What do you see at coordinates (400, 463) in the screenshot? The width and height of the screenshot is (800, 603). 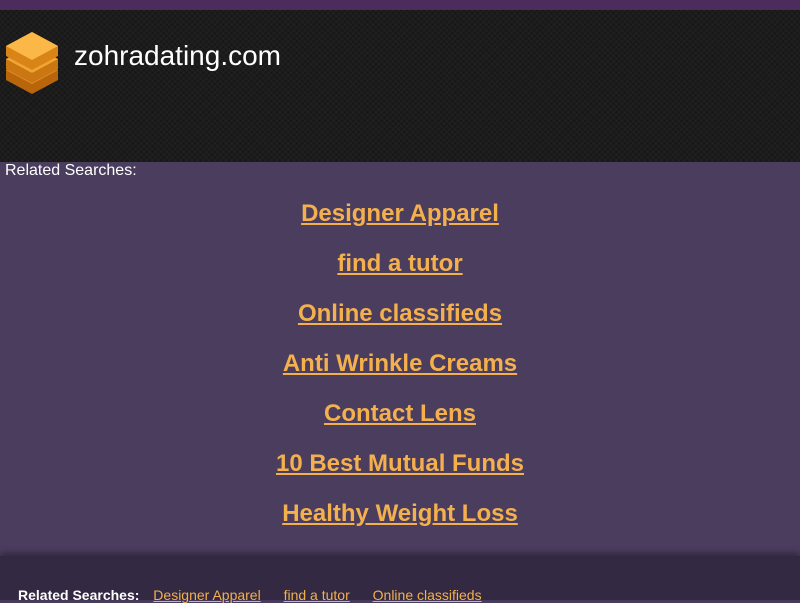 I see `related-link-mutual-funds: 10 Best Mutual Funds` at bounding box center [400, 463].